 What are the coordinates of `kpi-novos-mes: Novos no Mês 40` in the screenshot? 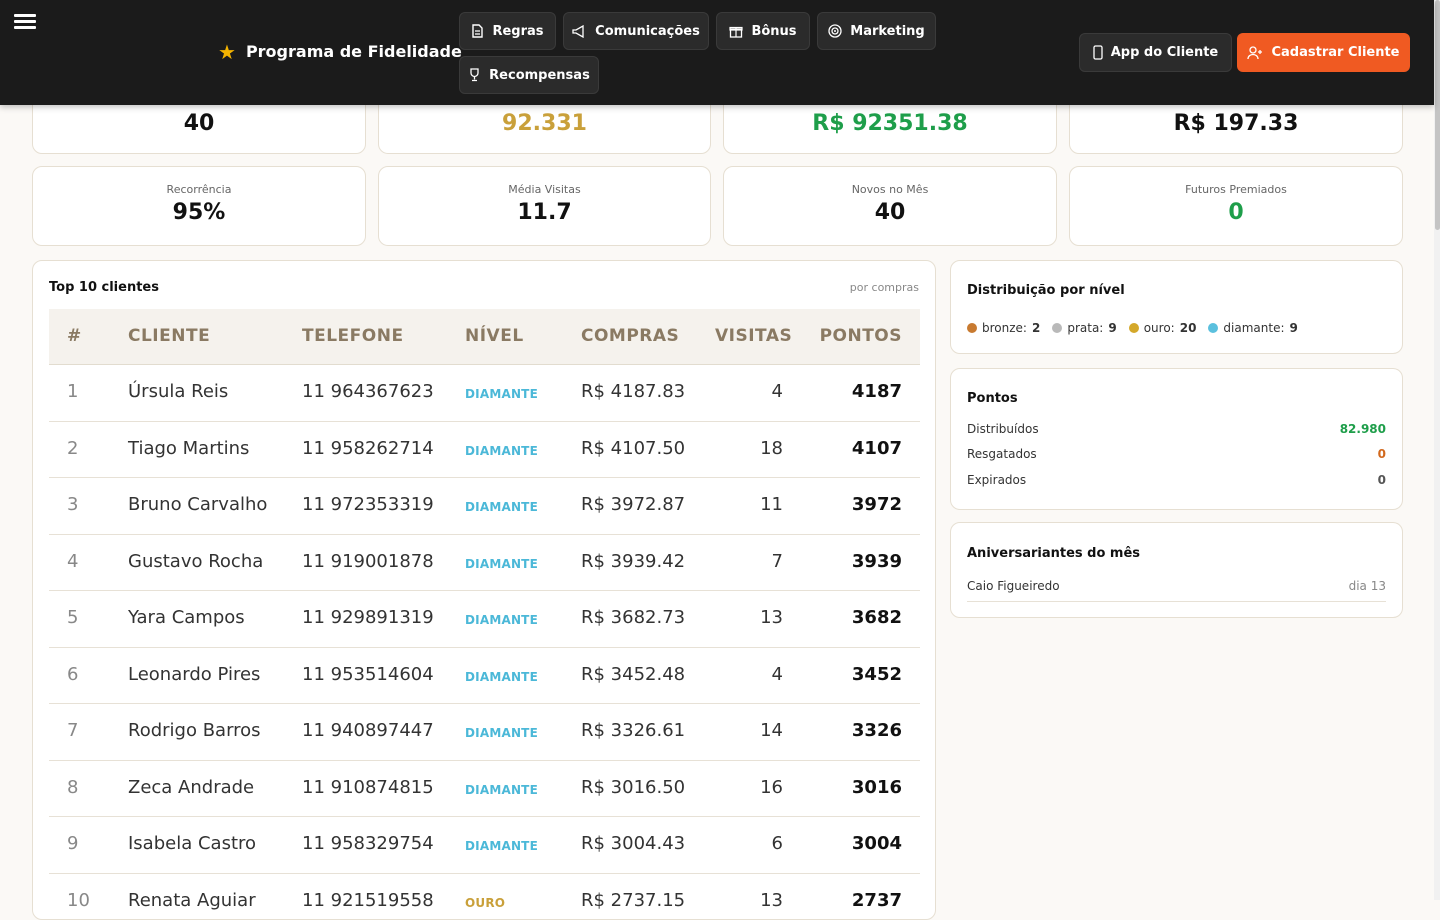 It's located at (890, 206).